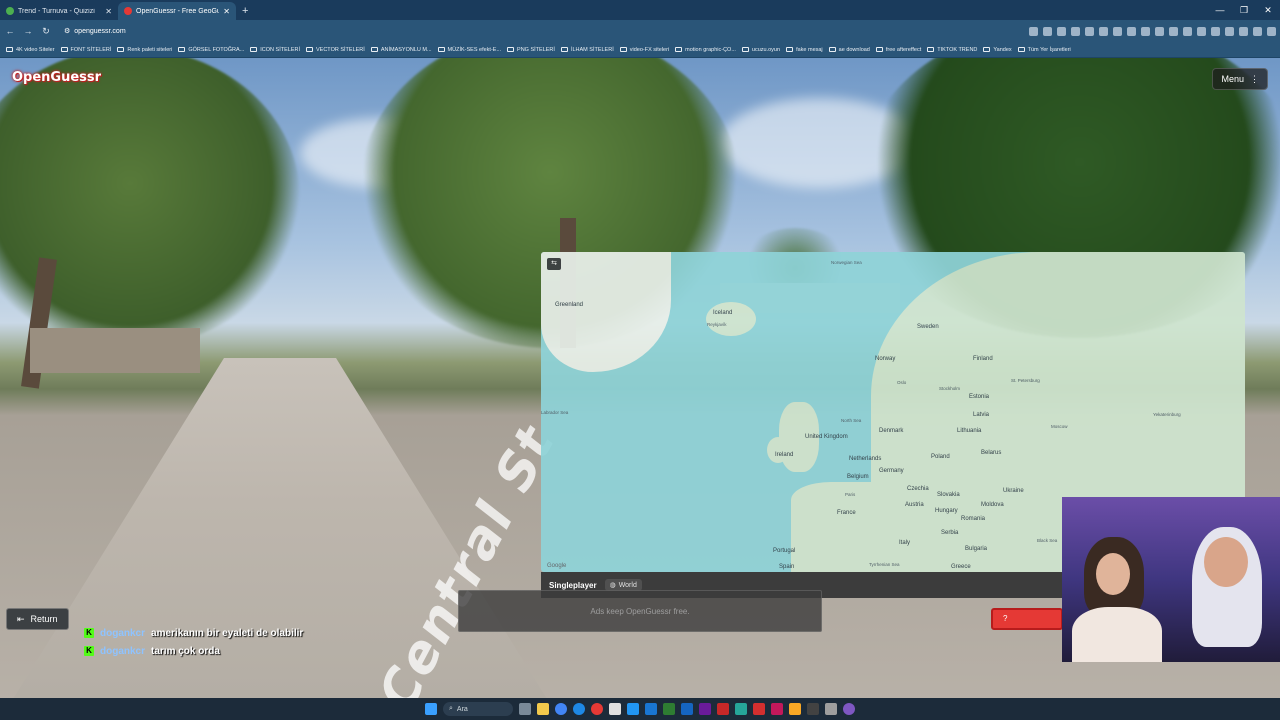 Image resolution: width=1280 pixels, height=720 pixels. I want to click on map-place-label: Belarus, so click(991, 453).